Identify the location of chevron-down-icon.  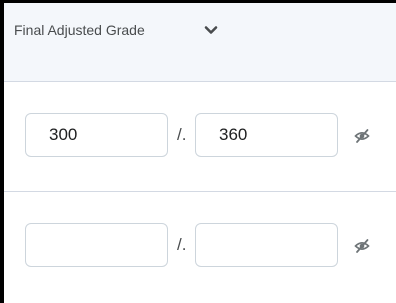
(211, 30).